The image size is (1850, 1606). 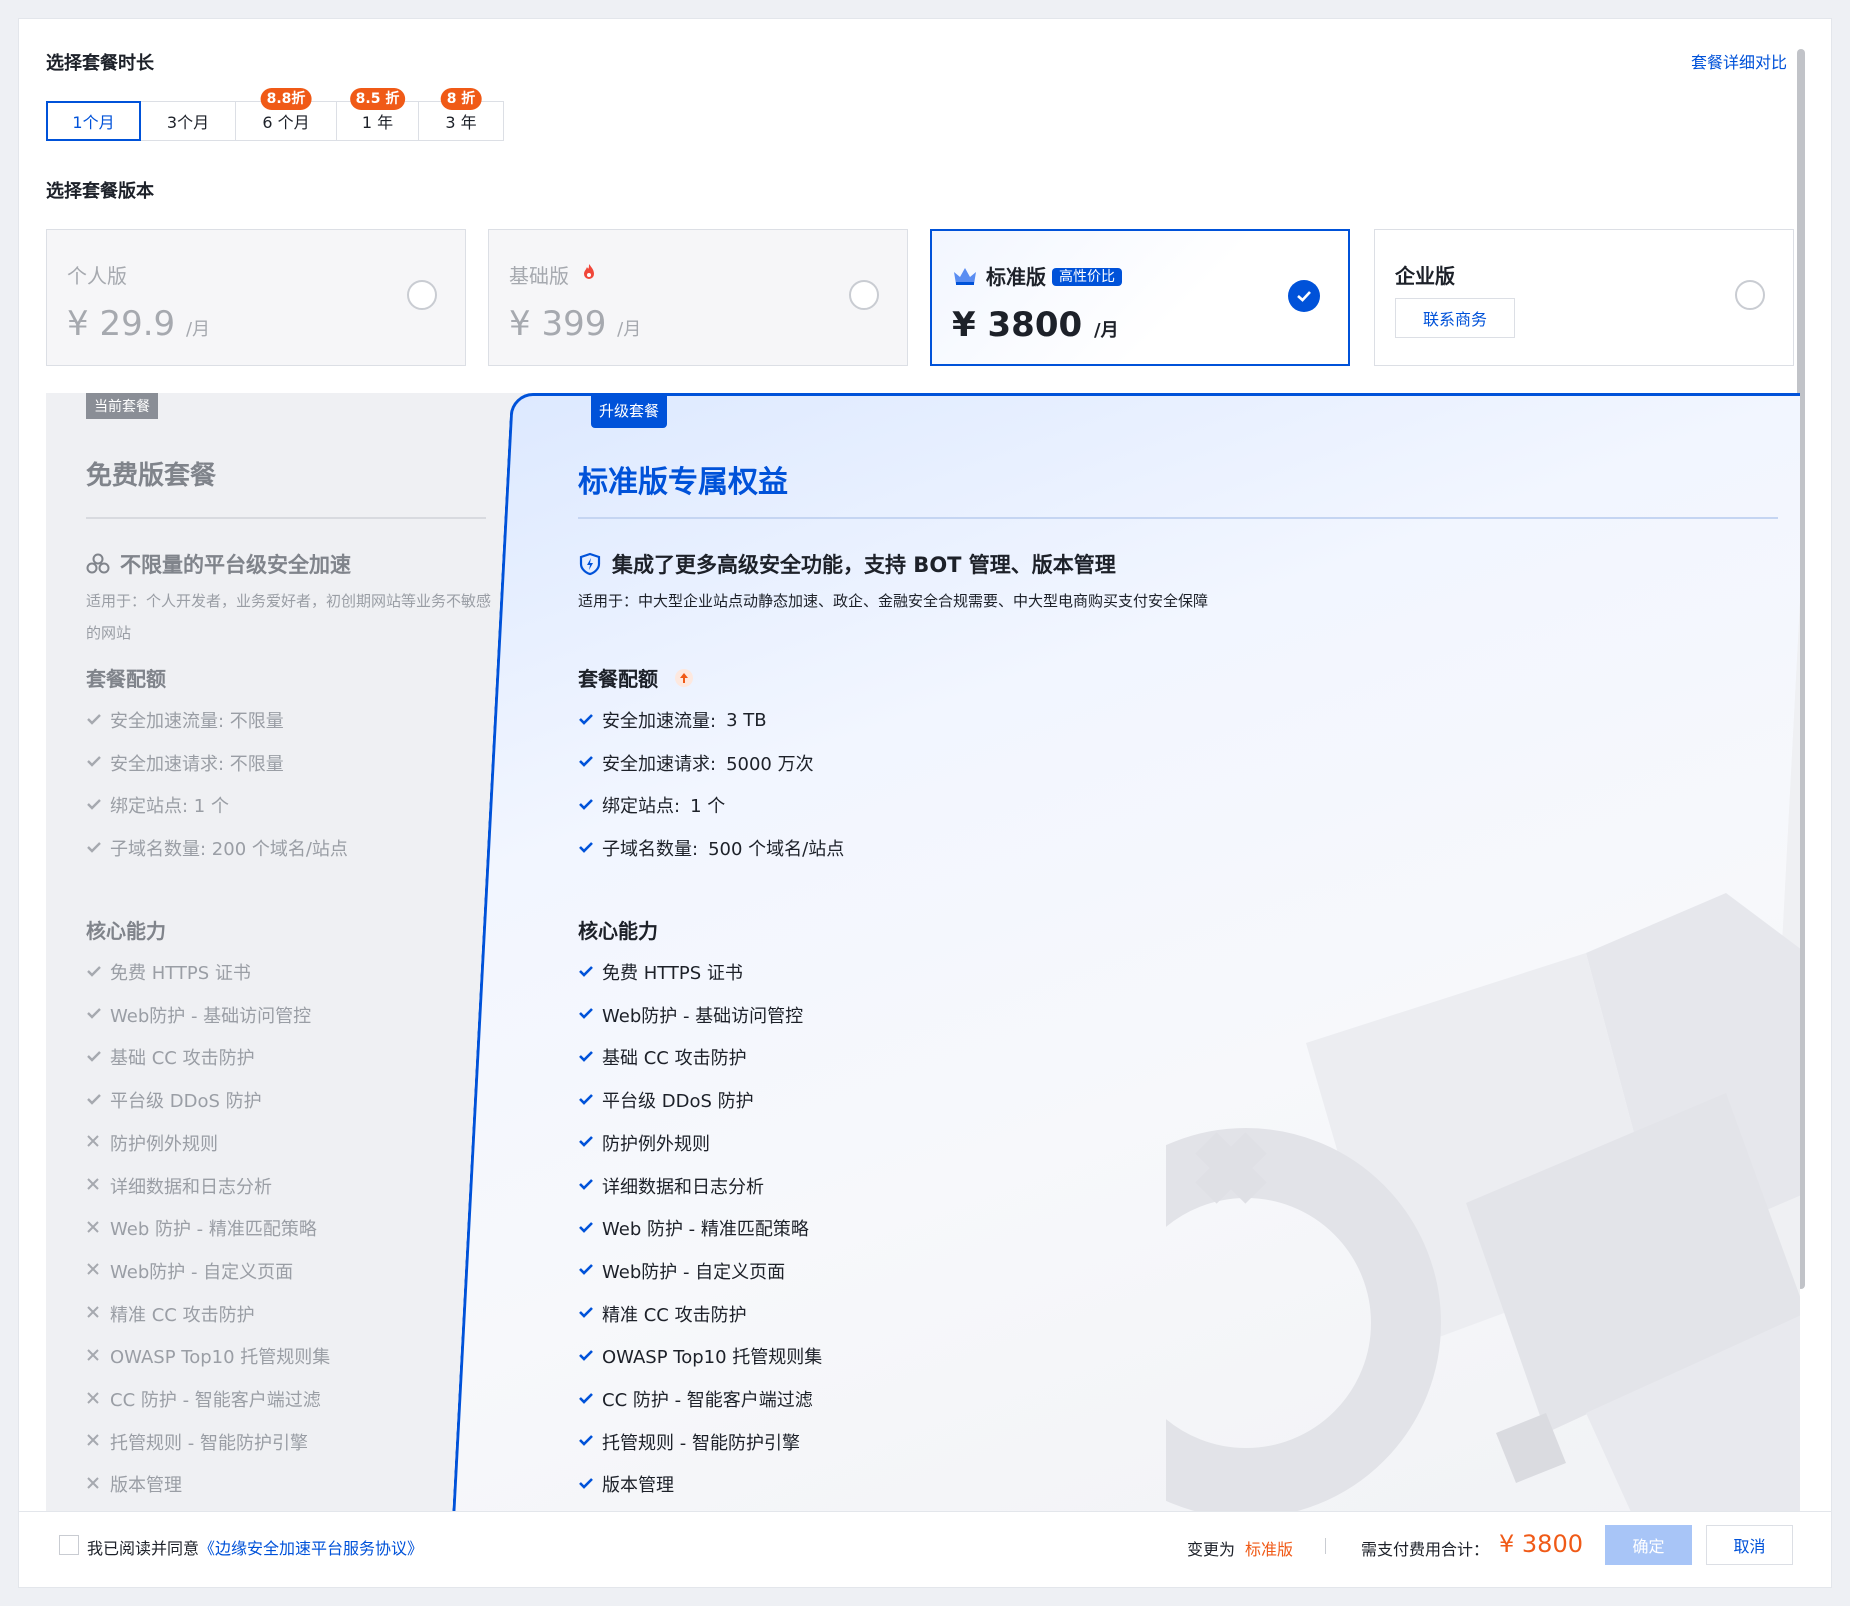 What do you see at coordinates (164, 1144) in the screenshot?
I see `feature-text: 防护例外规则` at bounding box center [164, 1144].